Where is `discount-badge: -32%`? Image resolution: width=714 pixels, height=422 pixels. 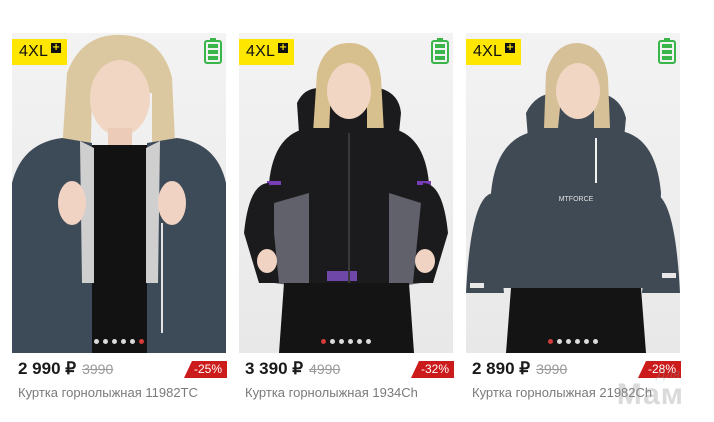
discount-badge: -32% is located at coordinates (432, 369).